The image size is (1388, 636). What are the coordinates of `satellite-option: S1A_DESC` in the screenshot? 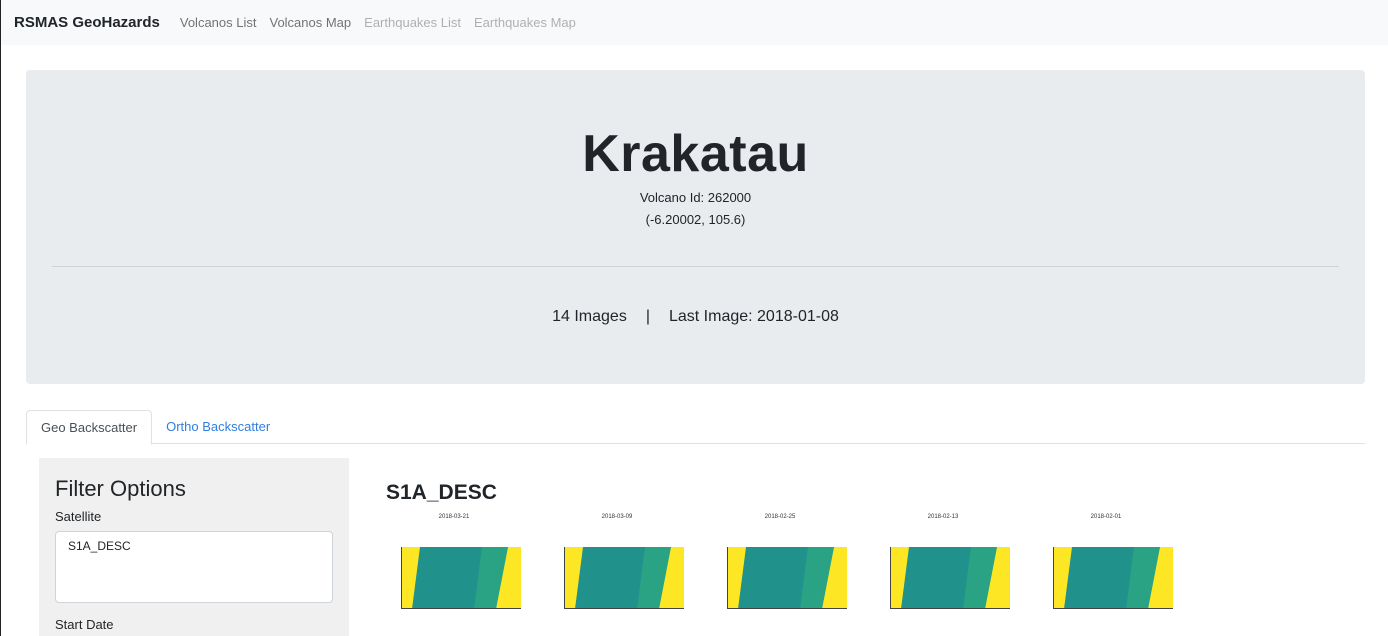 It's located at (194, 546).